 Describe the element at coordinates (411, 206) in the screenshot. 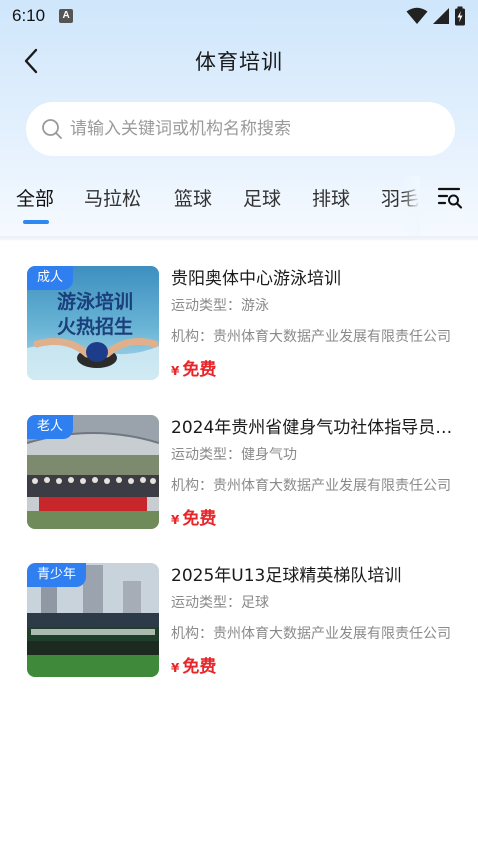

I see `tab-fade` at that location.